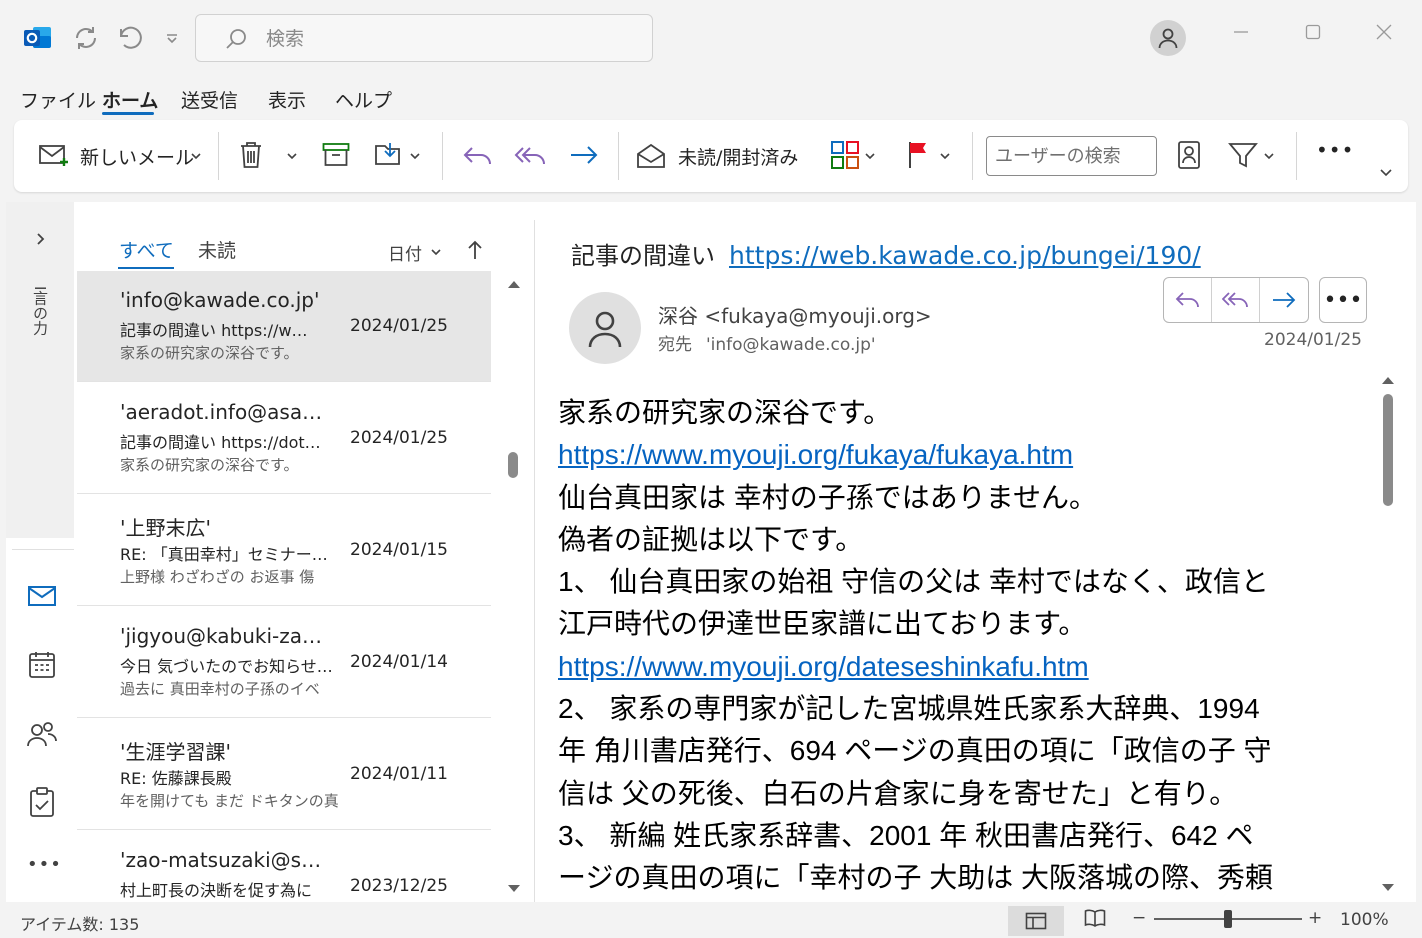 The height and width of the screenshot is (938, 1422). I want to click on ribbon-more-button: •••, so click(1335, 150).